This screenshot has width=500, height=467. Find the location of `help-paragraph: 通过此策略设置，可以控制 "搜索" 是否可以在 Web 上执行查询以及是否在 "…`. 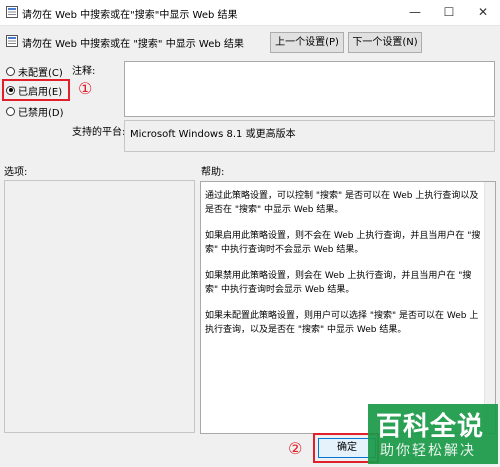

help-paragraph: 通过此策略设置，可以控制 "搜索" 是否可以在 Web 上执行查询以及是否在 "… is located at coordinates (342, 203).